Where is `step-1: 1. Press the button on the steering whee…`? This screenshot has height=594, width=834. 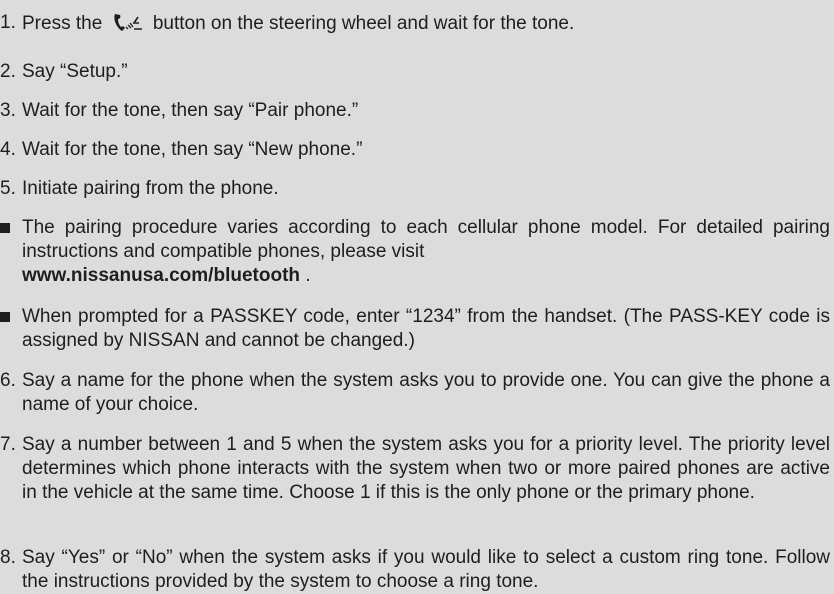
step-1: 1. Press the button on the steering whee… is located at coordinates (415, 25).